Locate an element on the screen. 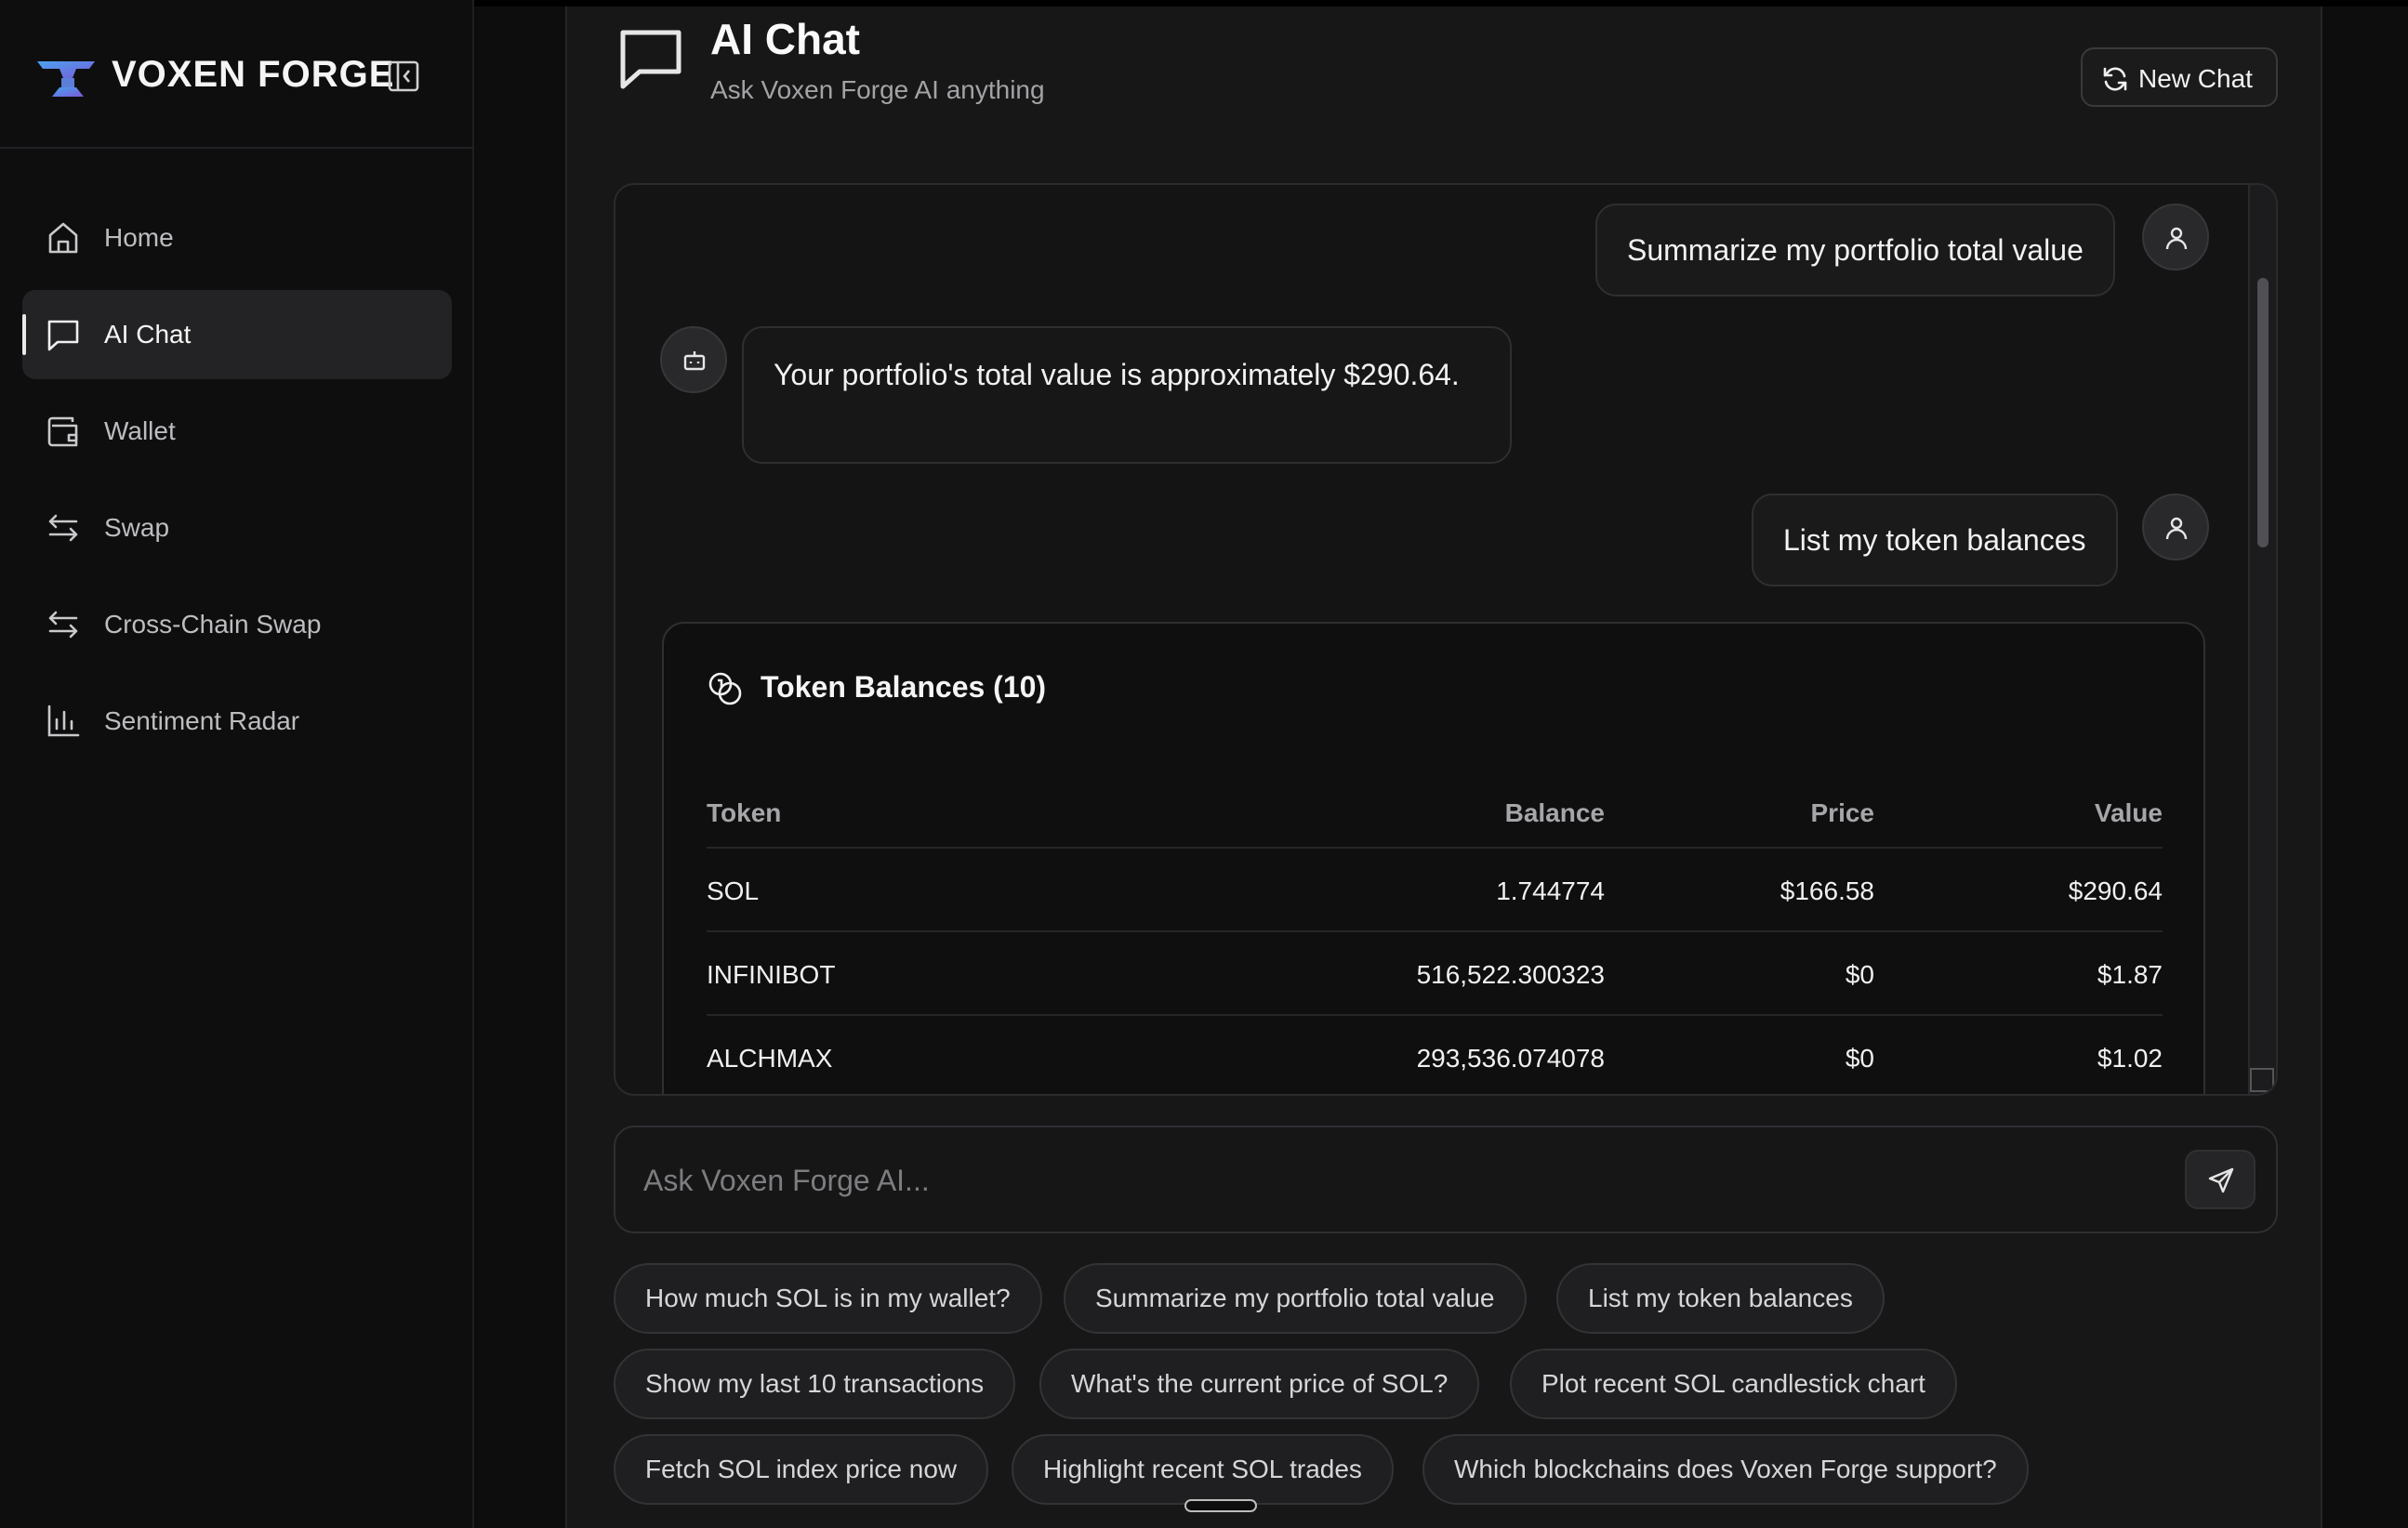 This screenshot has height=1528, width=2408. home-icon is located at coordinates (63, 238).